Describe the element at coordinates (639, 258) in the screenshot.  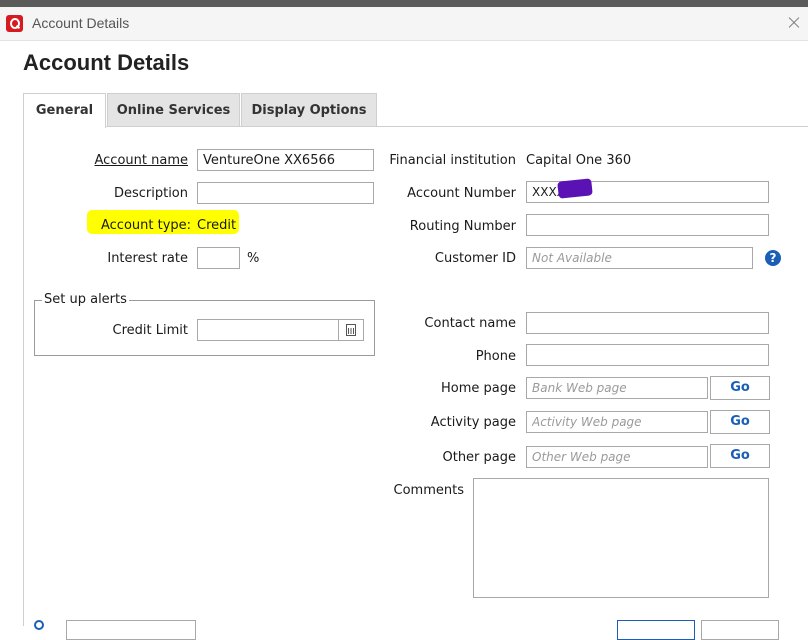
I see `customer-id-input` at that location.